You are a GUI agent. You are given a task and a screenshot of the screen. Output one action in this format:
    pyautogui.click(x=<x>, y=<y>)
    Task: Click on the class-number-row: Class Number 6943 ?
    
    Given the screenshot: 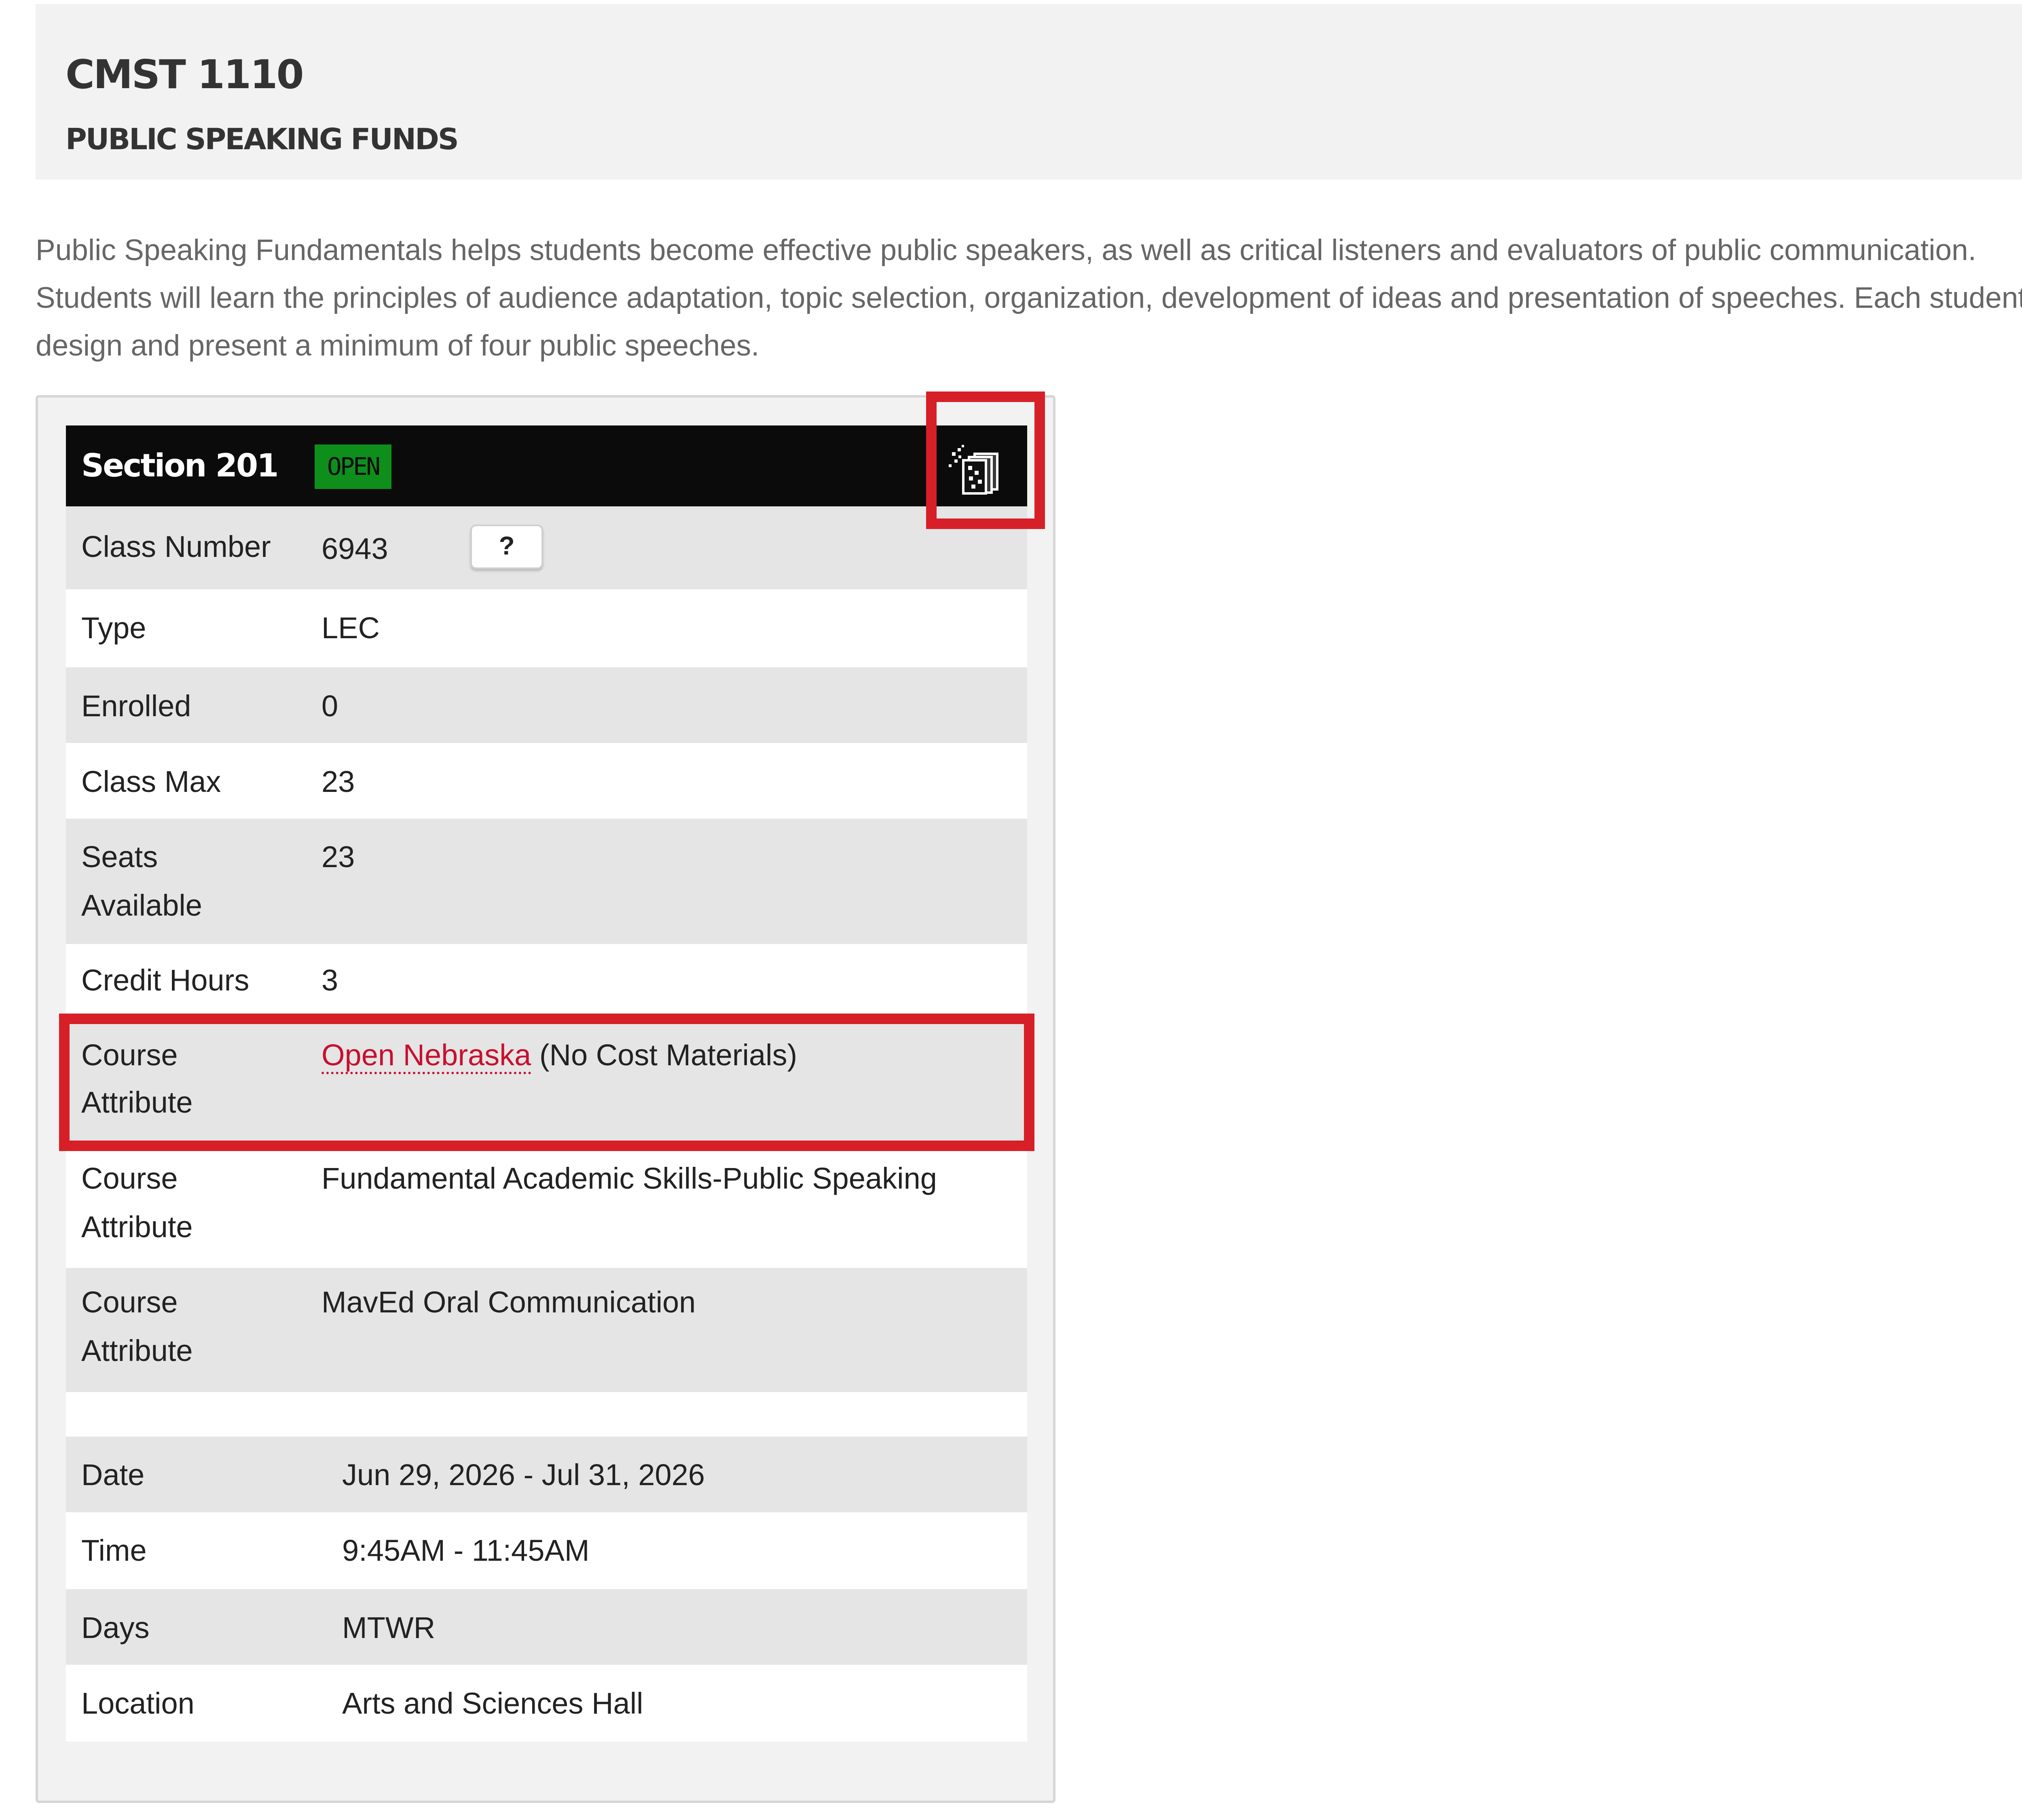 What is the action you would take?
    pyautogui.click(x=546, y=547)
    